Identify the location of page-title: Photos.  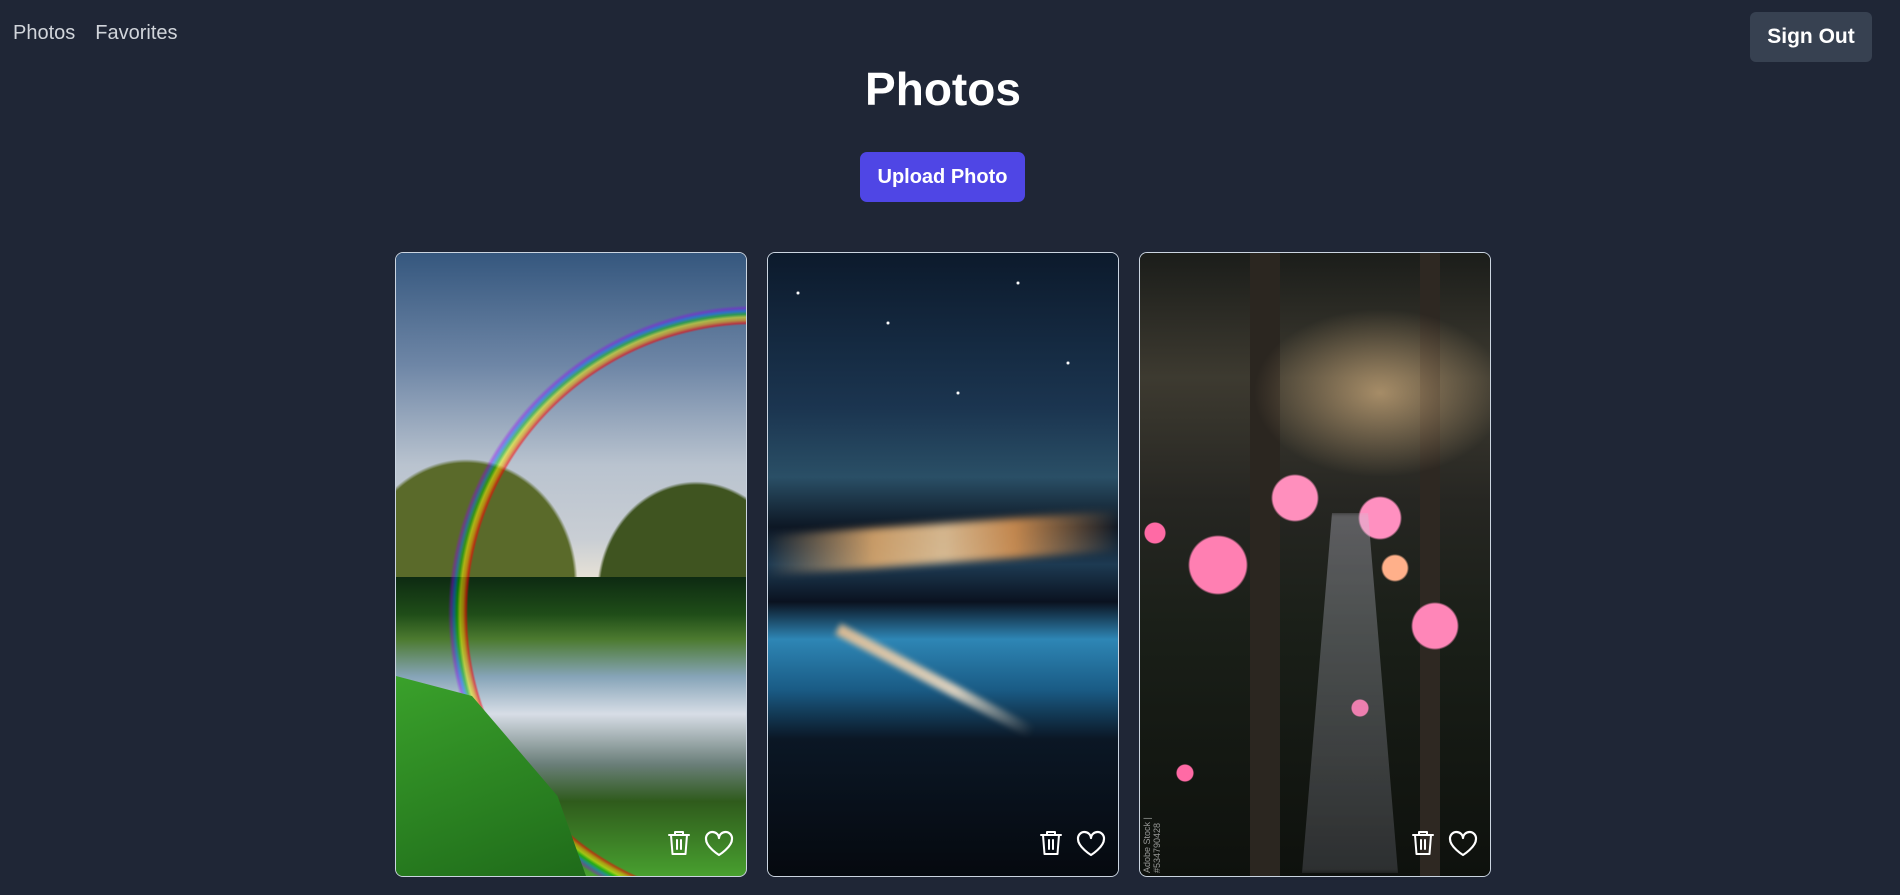
(943, 89).